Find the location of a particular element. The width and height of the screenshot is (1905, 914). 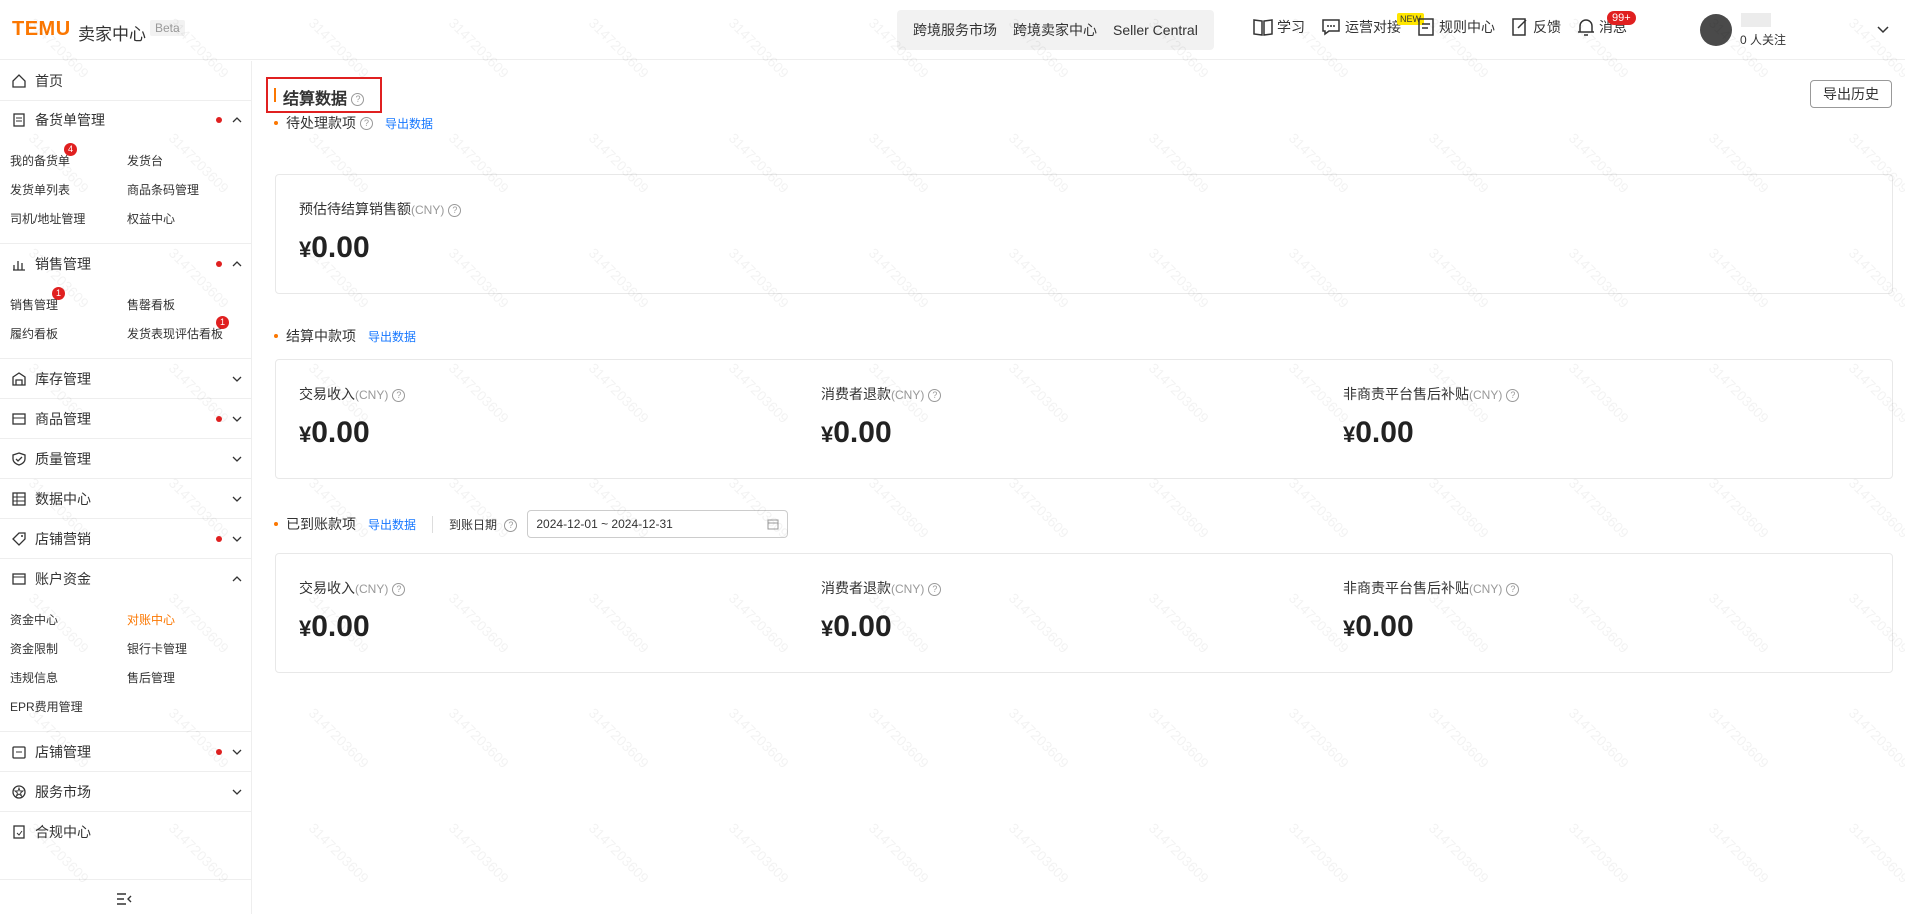

sidebar-item-reconciliation: 对账中心 is located at coordinates (151, 619).